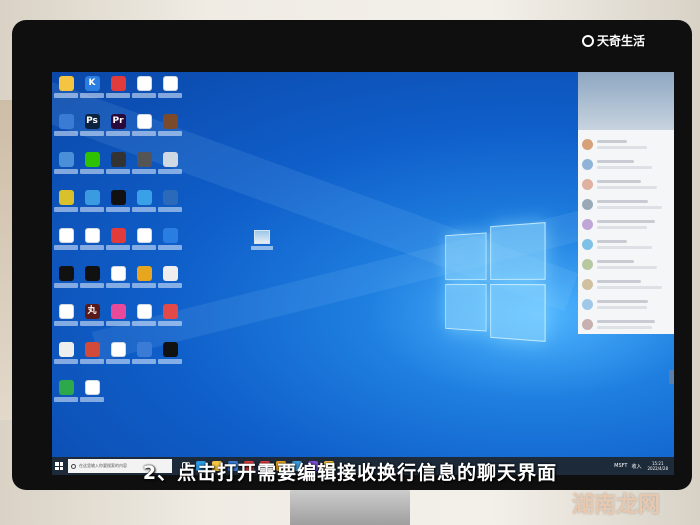  What do you see at coordinates (170, 311) in the screenshot?
I see `map-icon` at bounding box center [170, 311].